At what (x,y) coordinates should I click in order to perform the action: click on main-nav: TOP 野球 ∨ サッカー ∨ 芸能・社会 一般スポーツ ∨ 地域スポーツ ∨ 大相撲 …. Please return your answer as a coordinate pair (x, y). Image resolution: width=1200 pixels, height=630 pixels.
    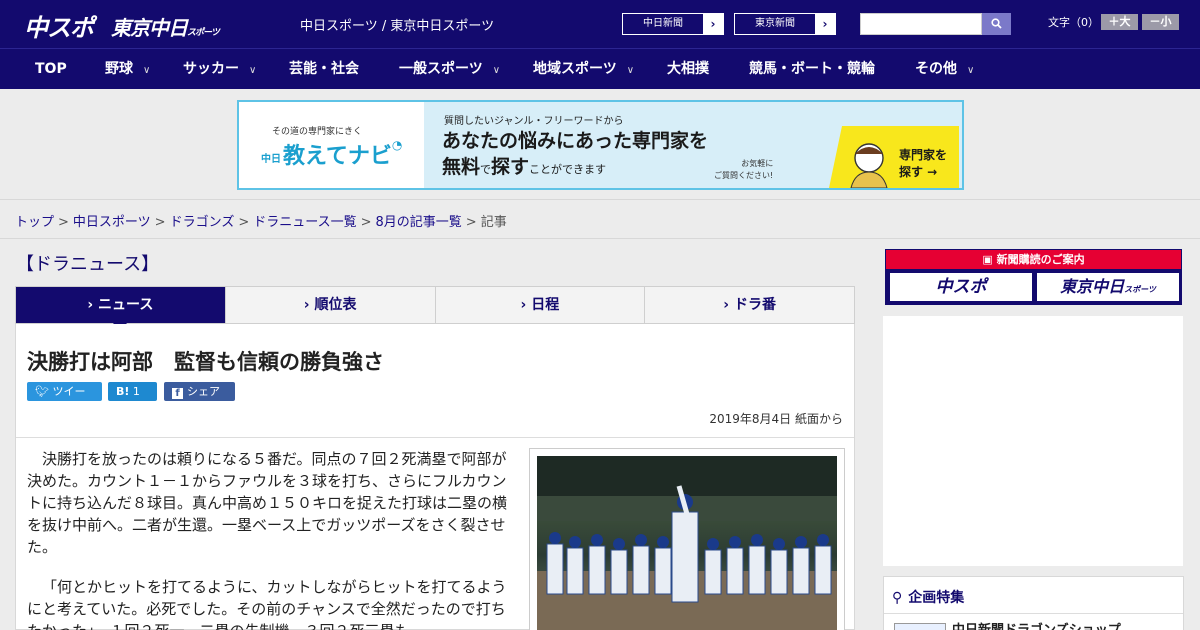
    Looking at the image, I should click on (600, 68).